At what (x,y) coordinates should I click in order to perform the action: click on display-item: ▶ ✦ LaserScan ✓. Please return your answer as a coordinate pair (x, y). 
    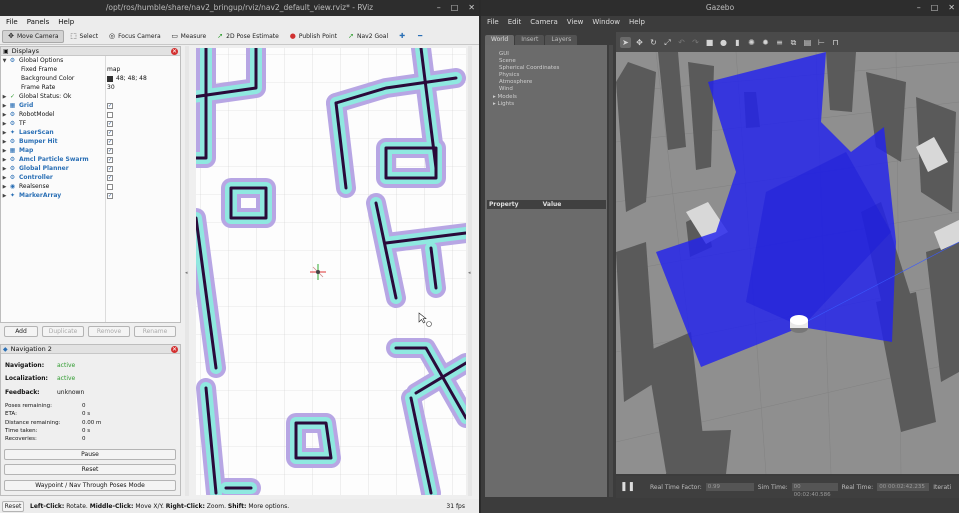
    Looking at the image, I should click on (90, 132).